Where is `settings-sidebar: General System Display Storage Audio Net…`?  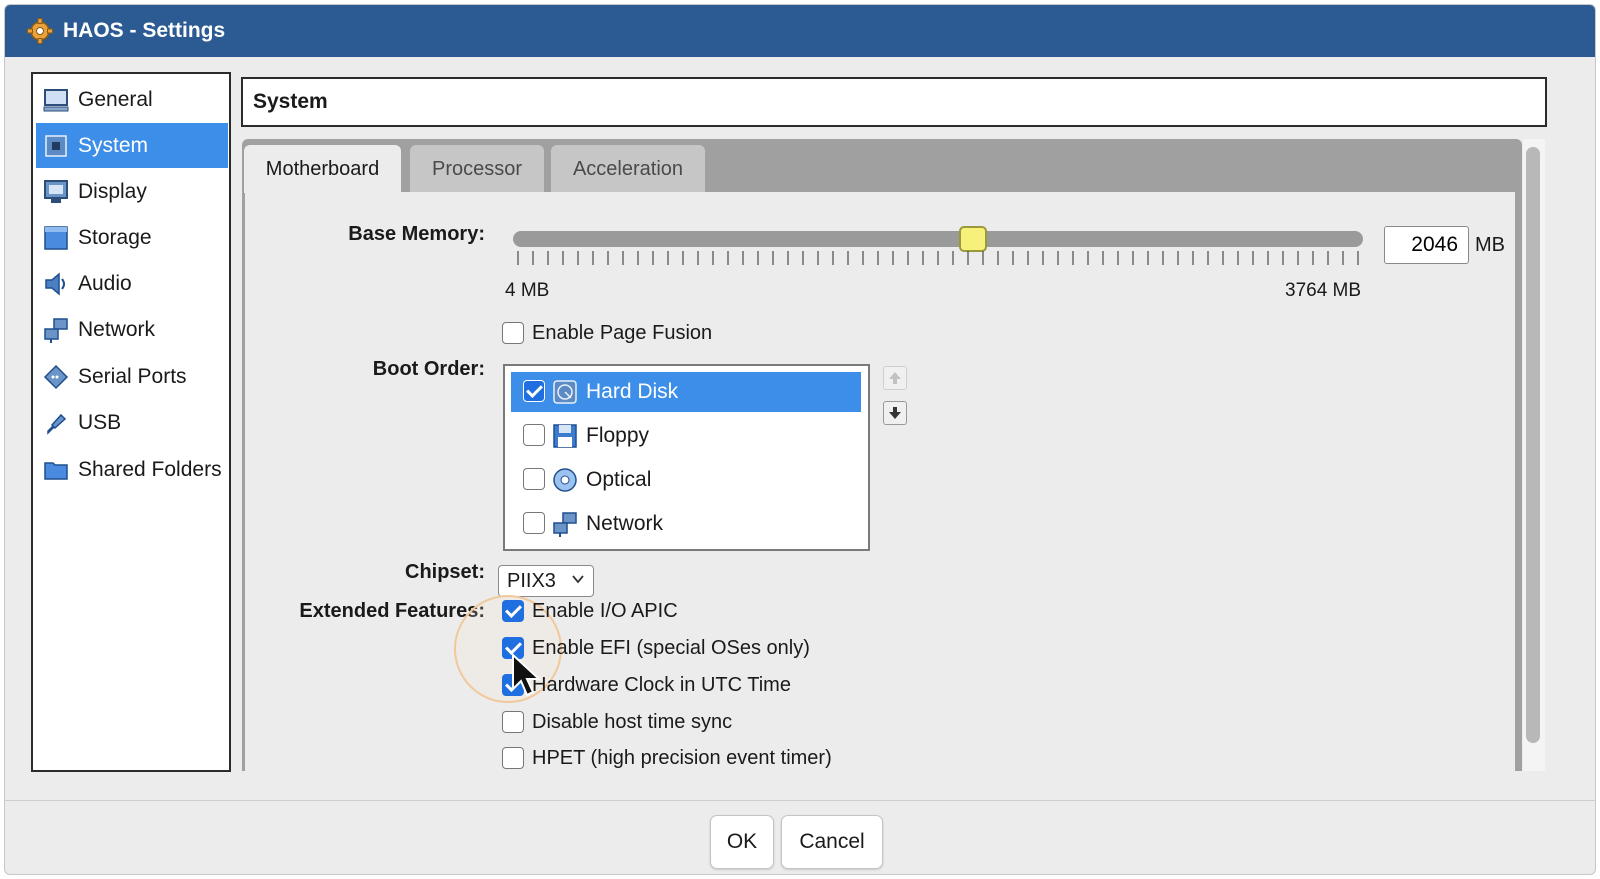
settings-sidebar: General System Display Storage Audio Net… is located at coordinates (131, 422).